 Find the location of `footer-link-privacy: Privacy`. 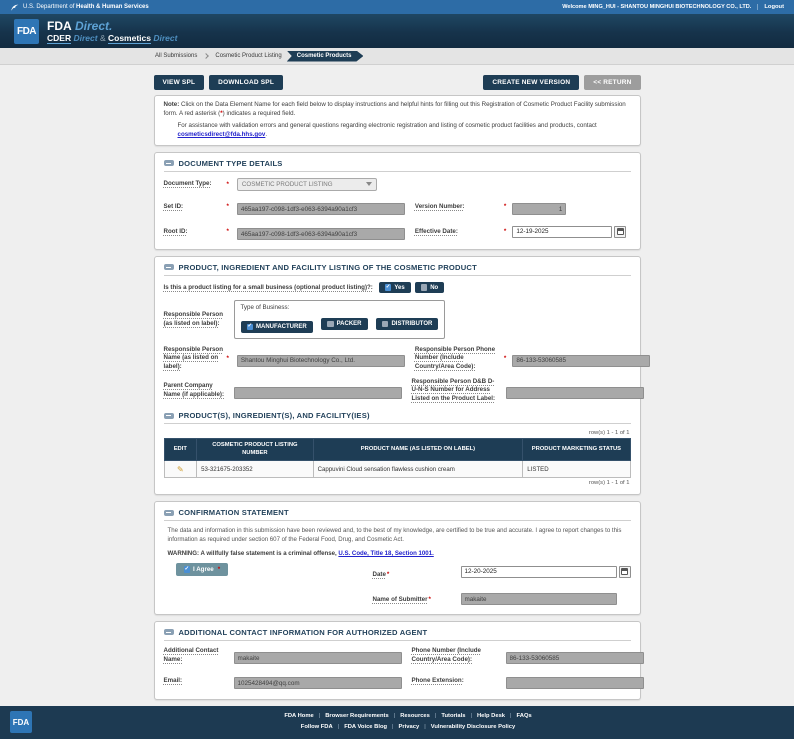

footer-link-privacy: Privacy is located at coordinates (415, 727).